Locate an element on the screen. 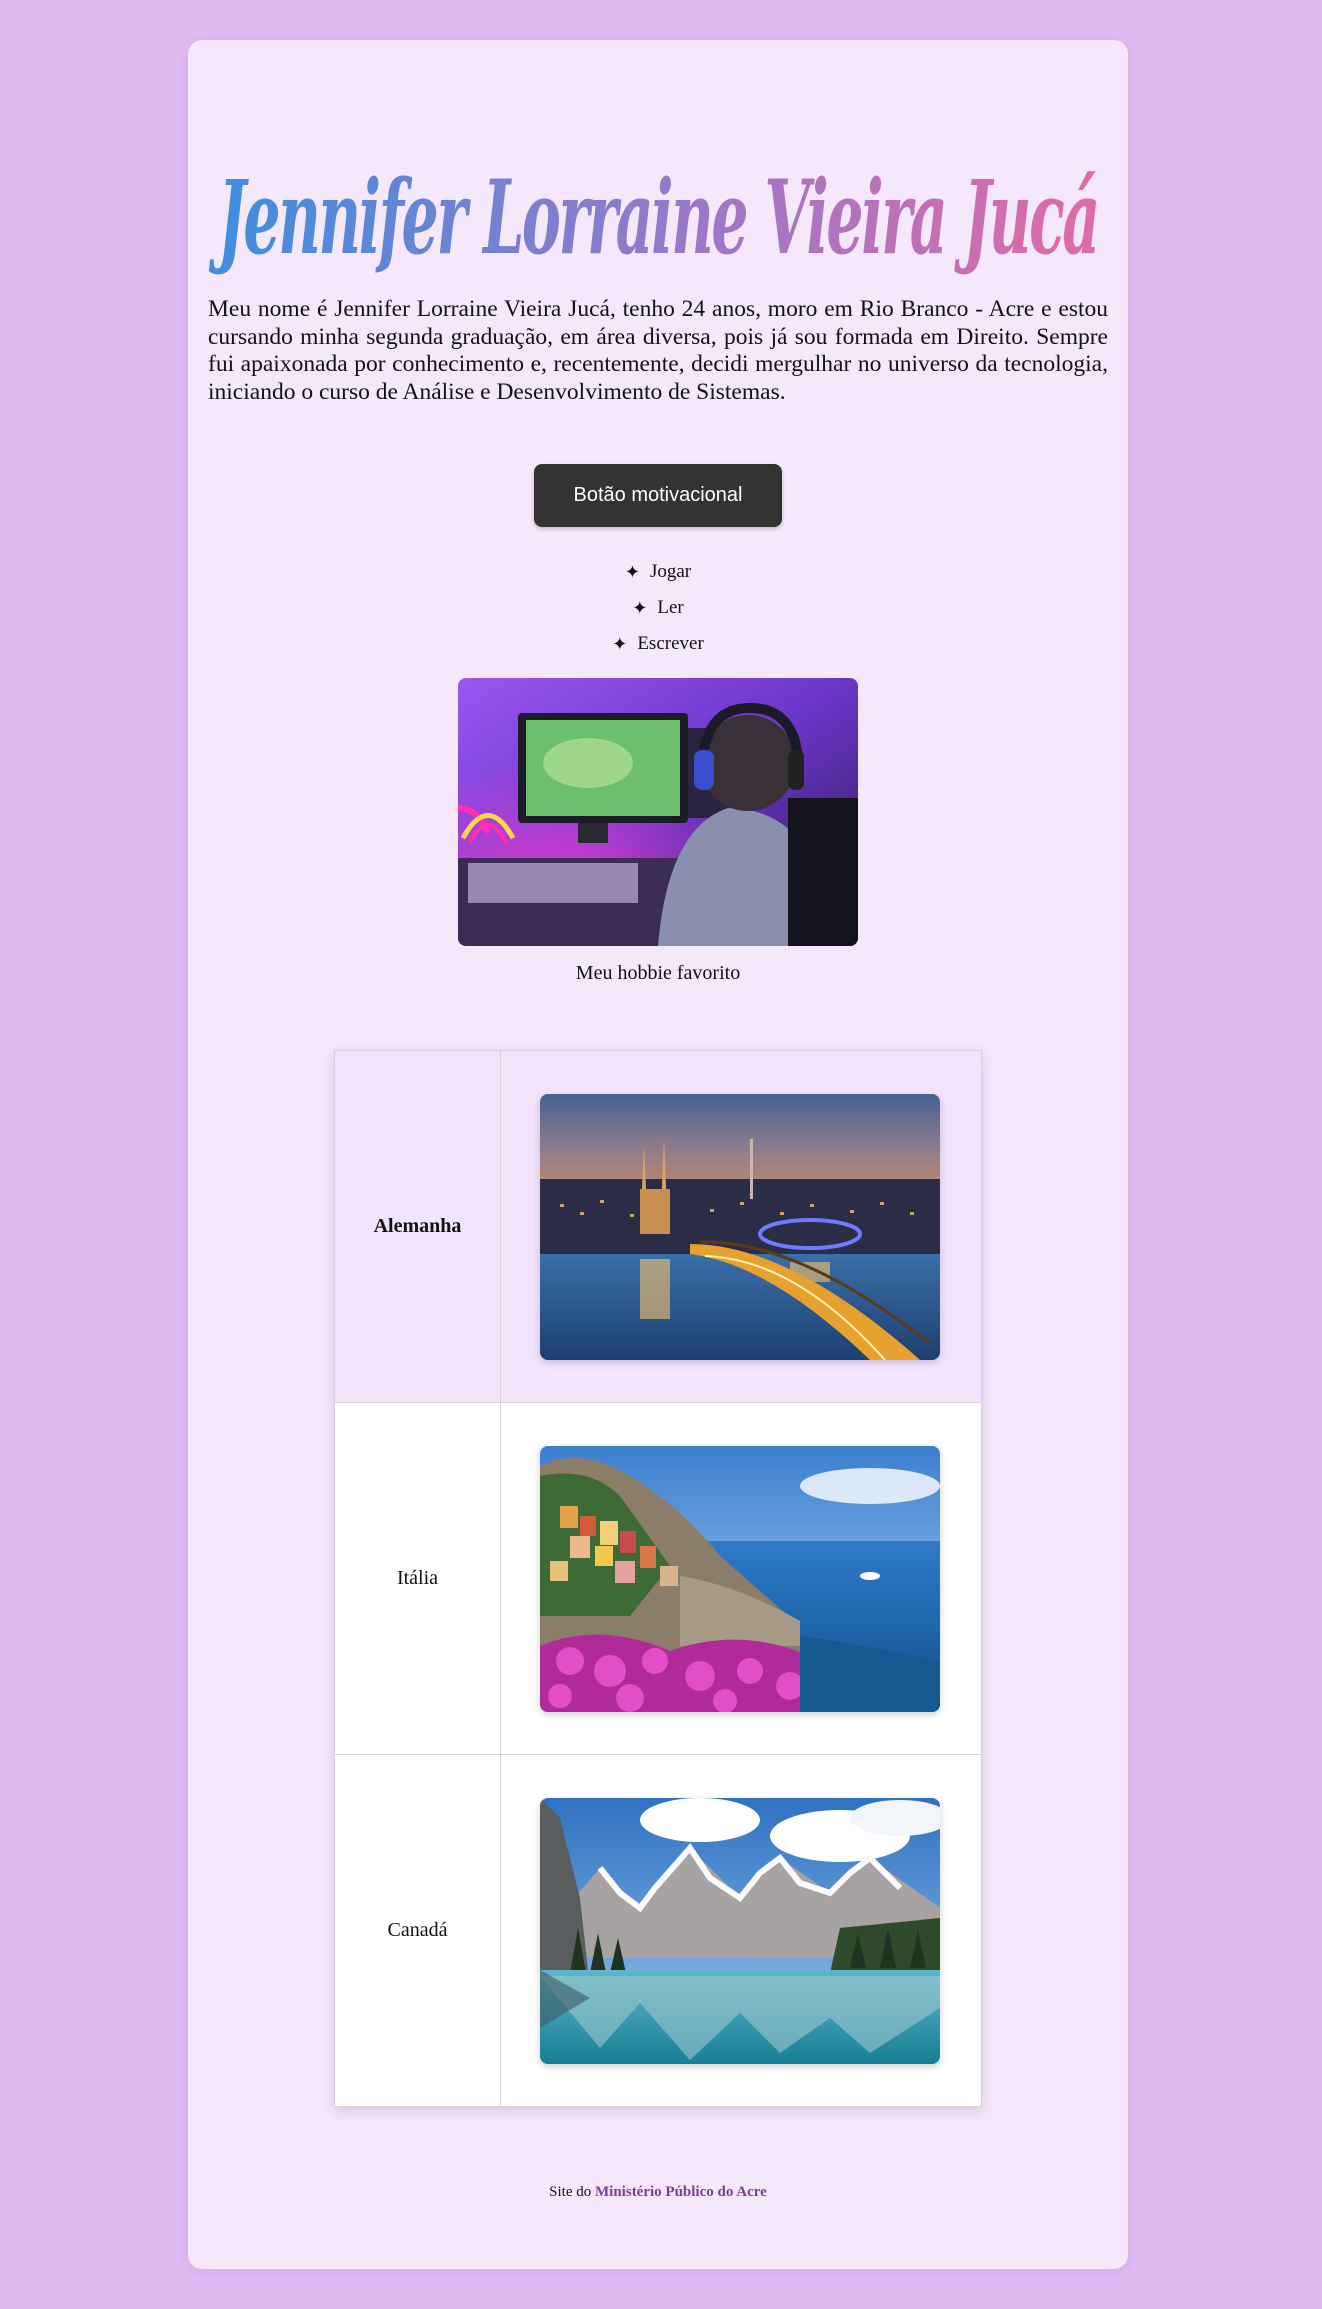 This screenshot has width=1322, height=2309. mountain-lake-photo-icon is located at coordinates (740, 1930).